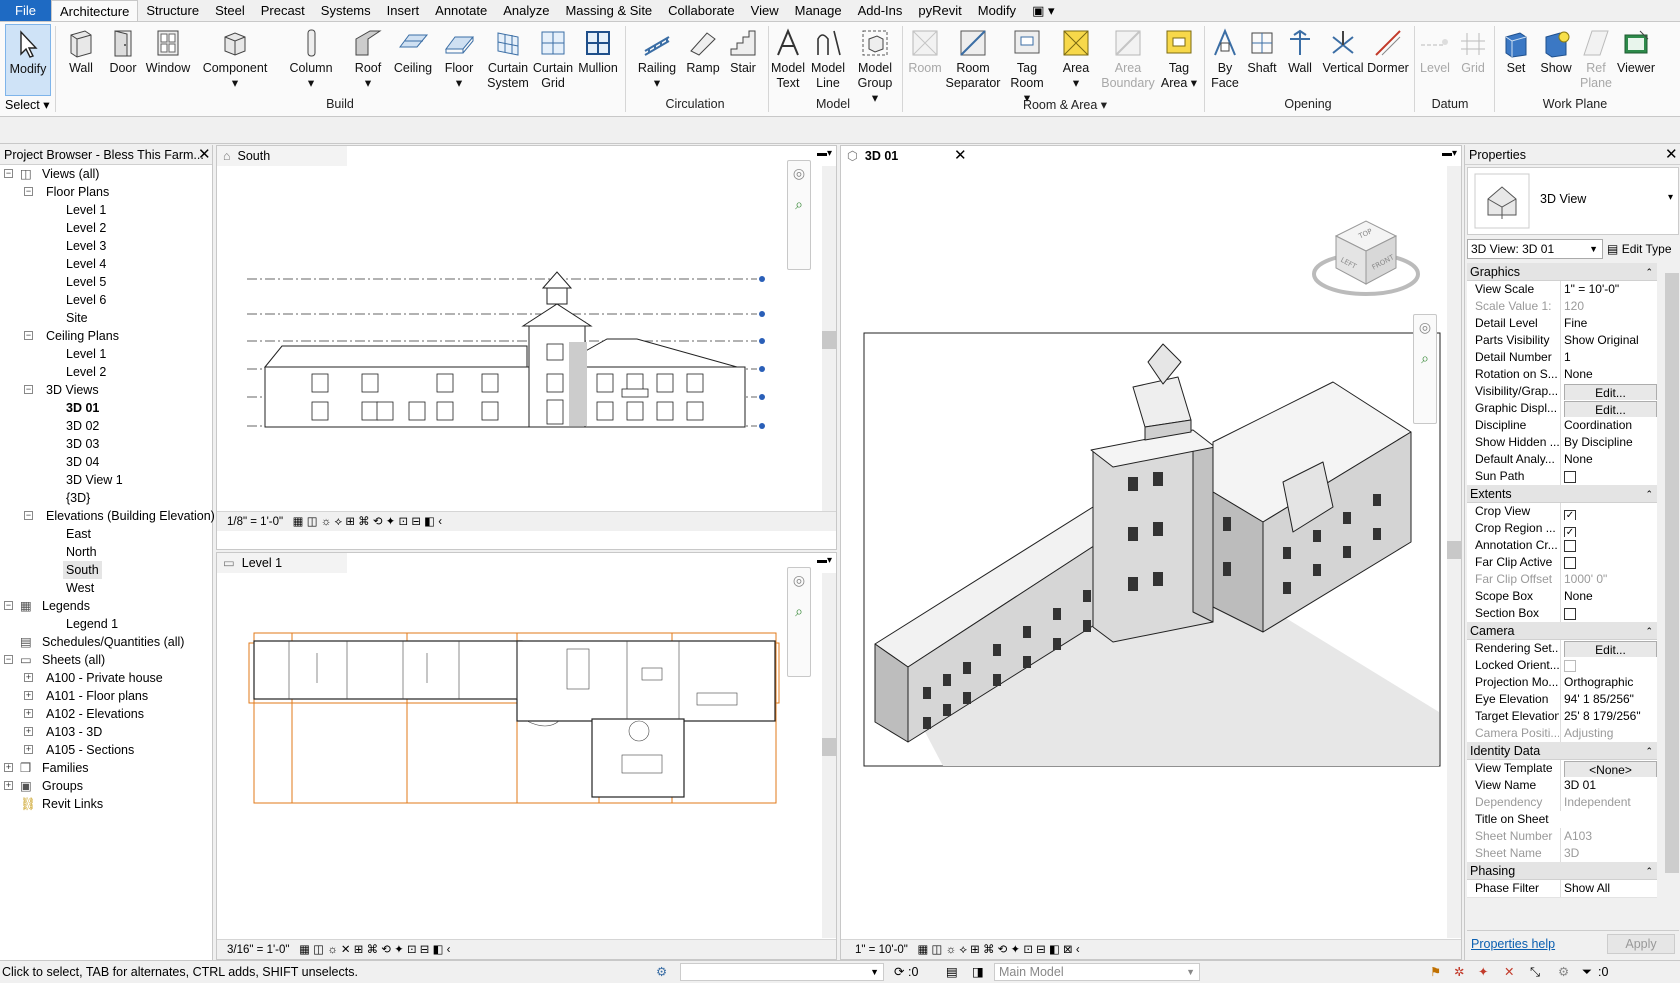 This screenshot has width=1680, height=983. What do you see at coordinates (230, 10) in the screenshot?
I see `tab-steel: Steel` at bounding box center [230, 10].